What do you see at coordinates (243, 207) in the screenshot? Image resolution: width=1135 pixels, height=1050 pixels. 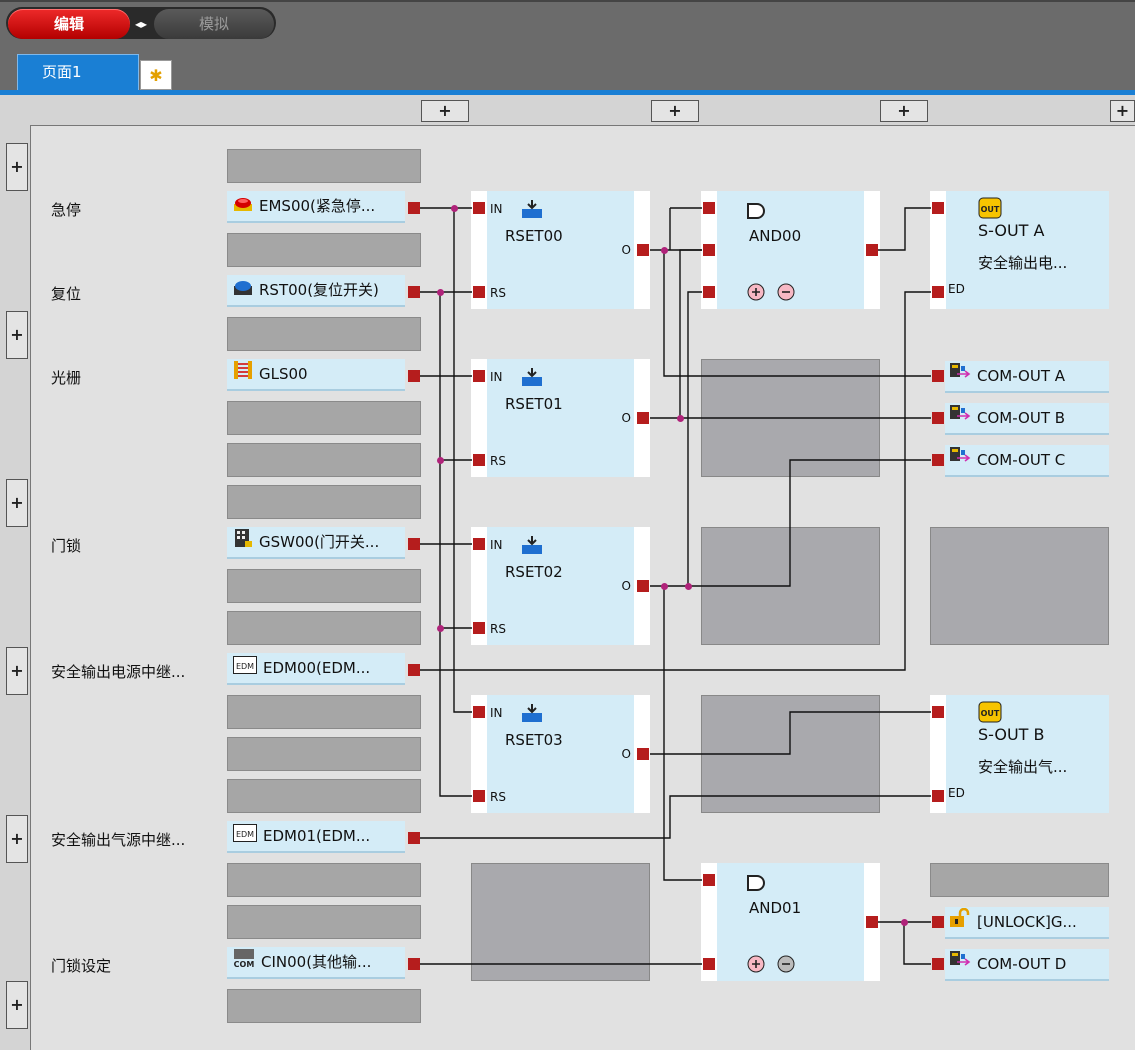 I see `emergency-stop-button-icon` at bounding box center [243, 207].